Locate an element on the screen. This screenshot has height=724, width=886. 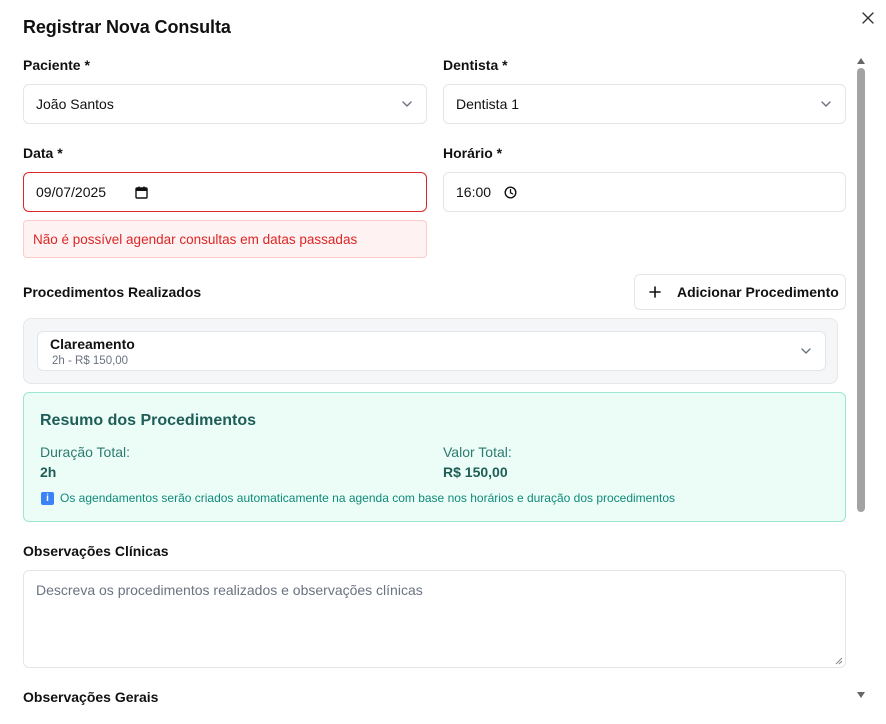
patient-label: Paciente * is located at coordinates (56, 65).